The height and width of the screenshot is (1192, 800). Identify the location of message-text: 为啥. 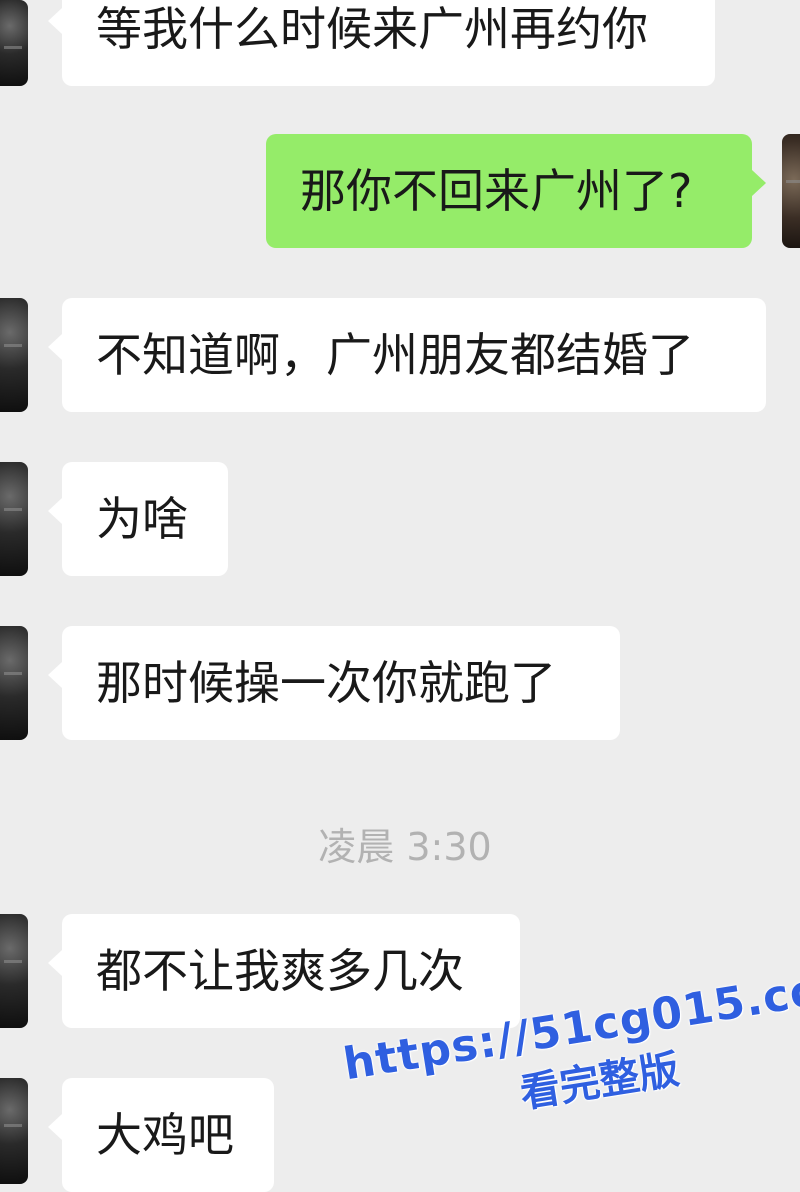
(142, 519).